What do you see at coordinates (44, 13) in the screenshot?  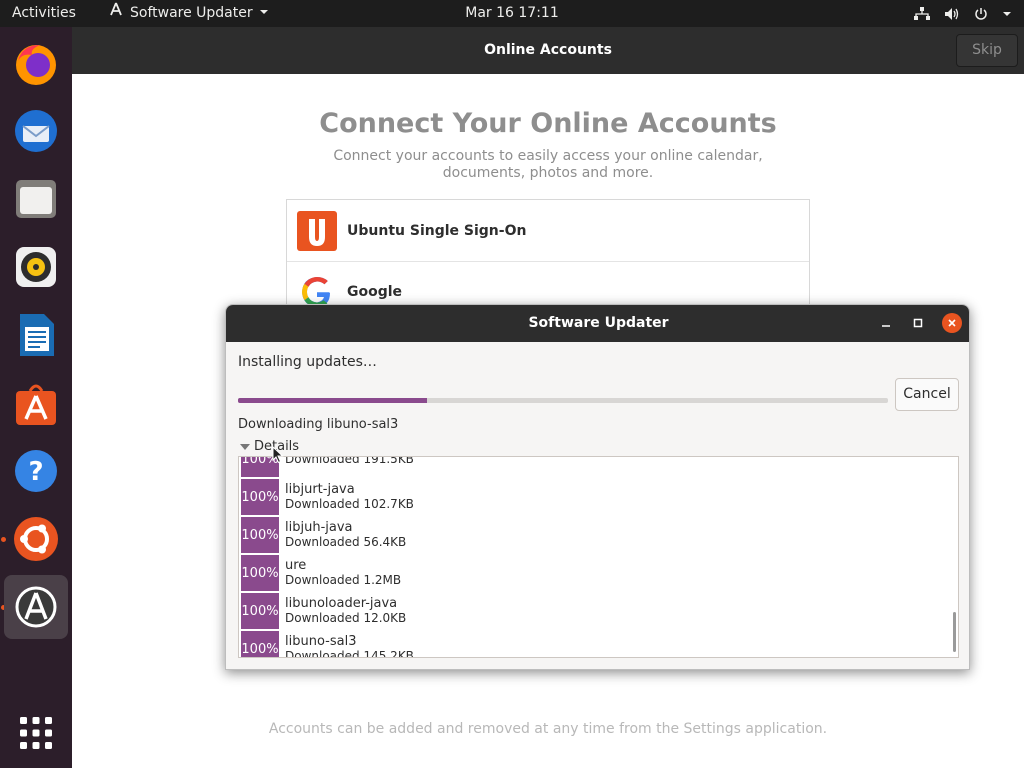 I see `activities-button: Activities` at bounding box center [44, 13].